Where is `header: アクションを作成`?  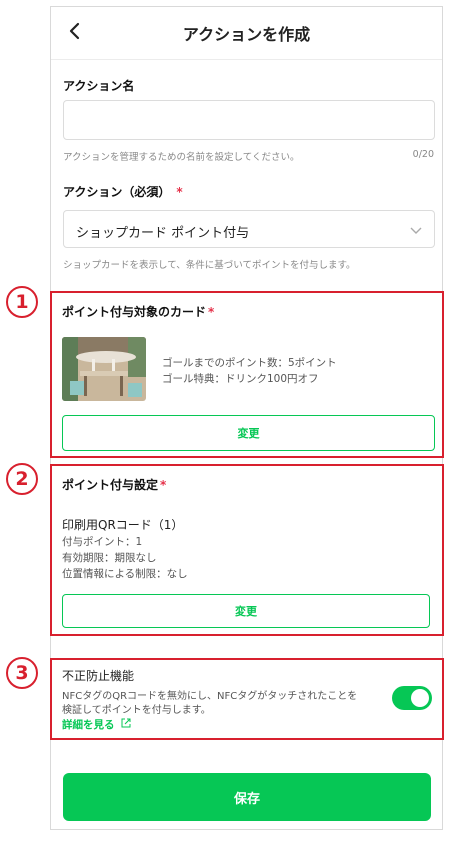 header: アクションを作成 is located at coordinates (246, 33).